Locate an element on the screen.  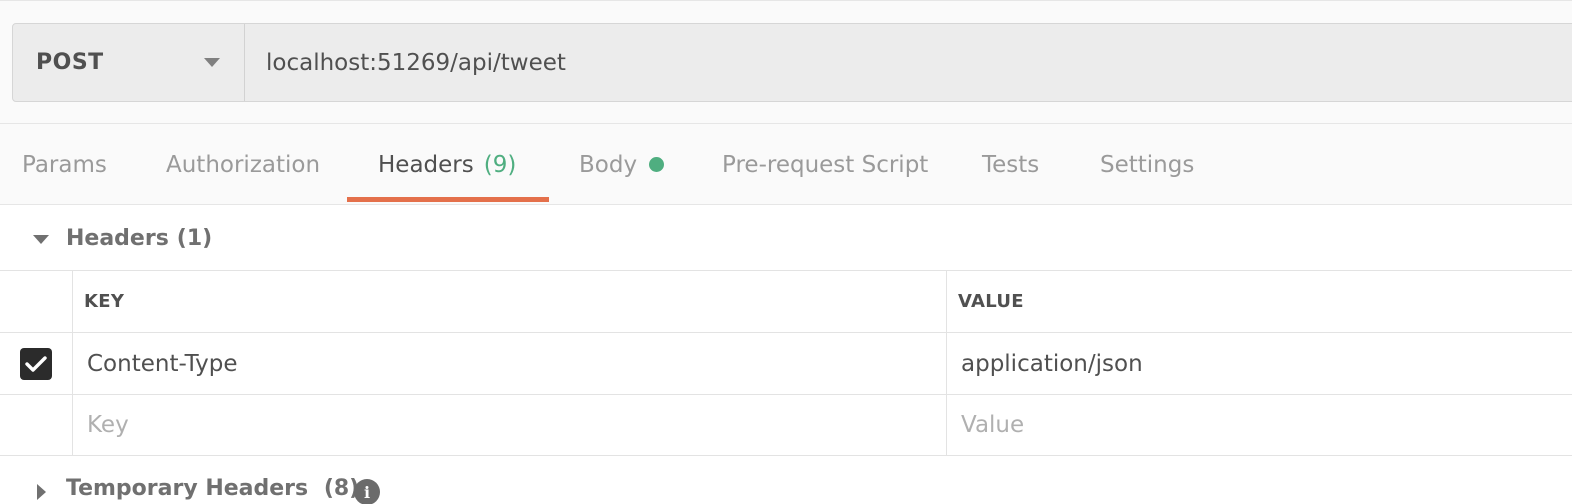
headers-section-toggle: Headers (1) is located at coordinates (786, 238).